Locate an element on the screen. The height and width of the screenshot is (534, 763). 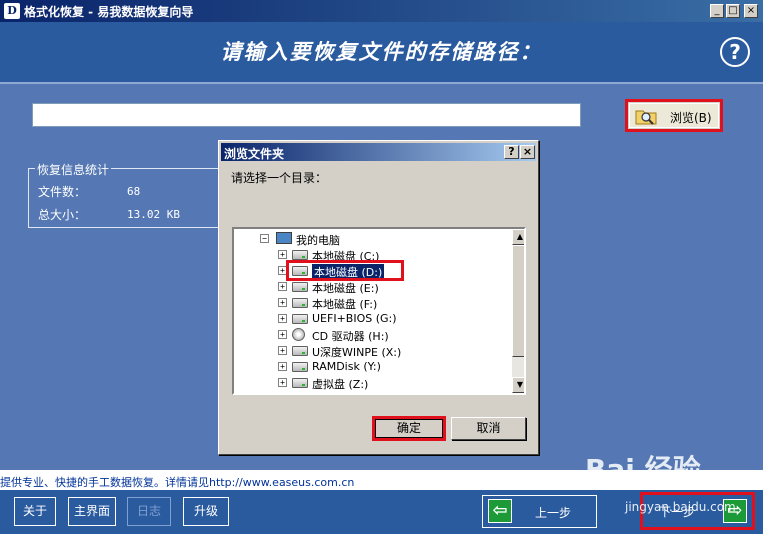
scroll-down-icon: ▼ is located at coordinates (518, 385).